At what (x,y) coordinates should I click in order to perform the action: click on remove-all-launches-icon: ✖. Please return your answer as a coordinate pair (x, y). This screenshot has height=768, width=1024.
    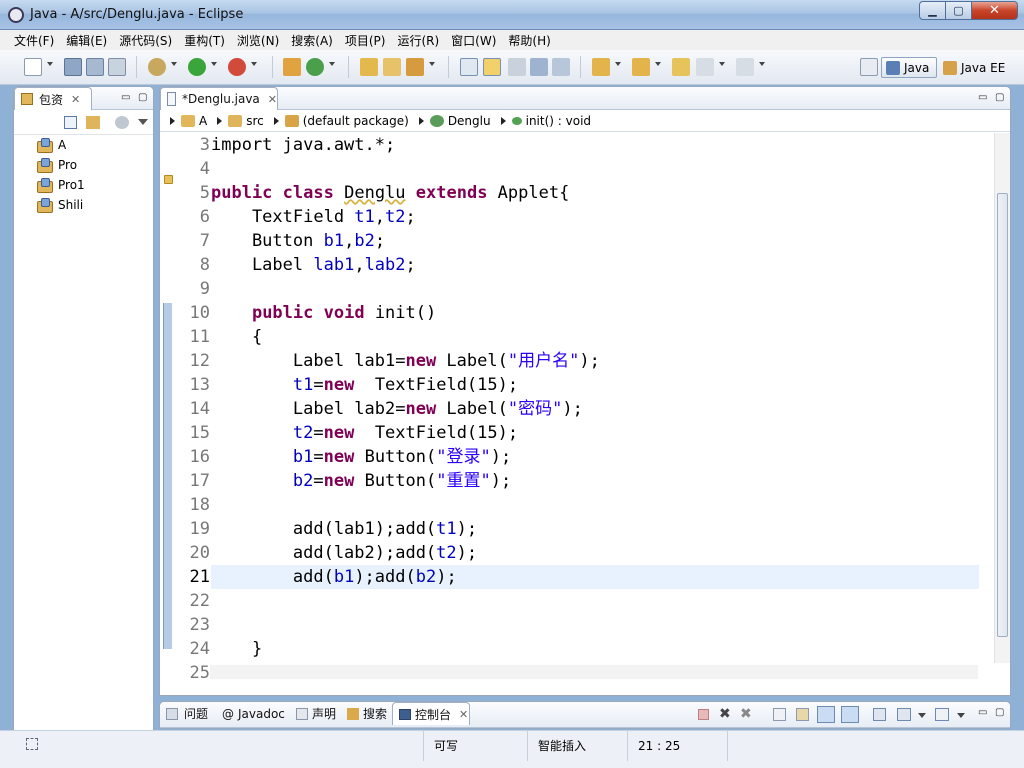
    Looking at the image, I should click on (746, 714).